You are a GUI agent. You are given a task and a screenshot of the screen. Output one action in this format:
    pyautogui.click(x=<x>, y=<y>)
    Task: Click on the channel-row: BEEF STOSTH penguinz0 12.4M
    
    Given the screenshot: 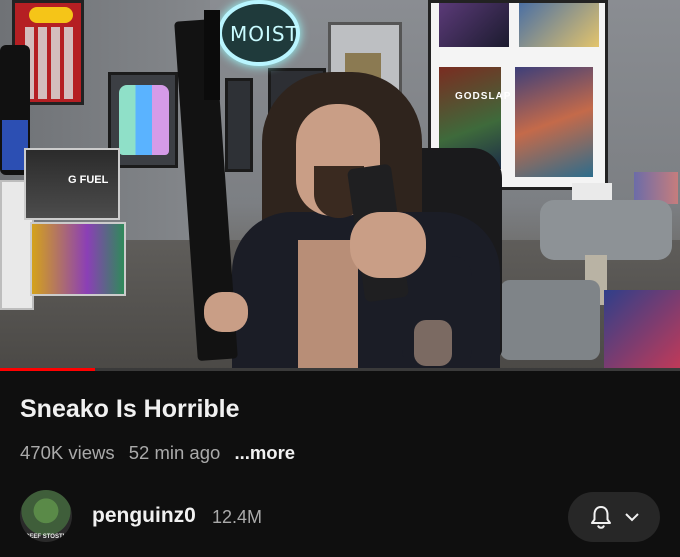 What is the action you would take?
    pyautogui.click(x=340, y=517)
    